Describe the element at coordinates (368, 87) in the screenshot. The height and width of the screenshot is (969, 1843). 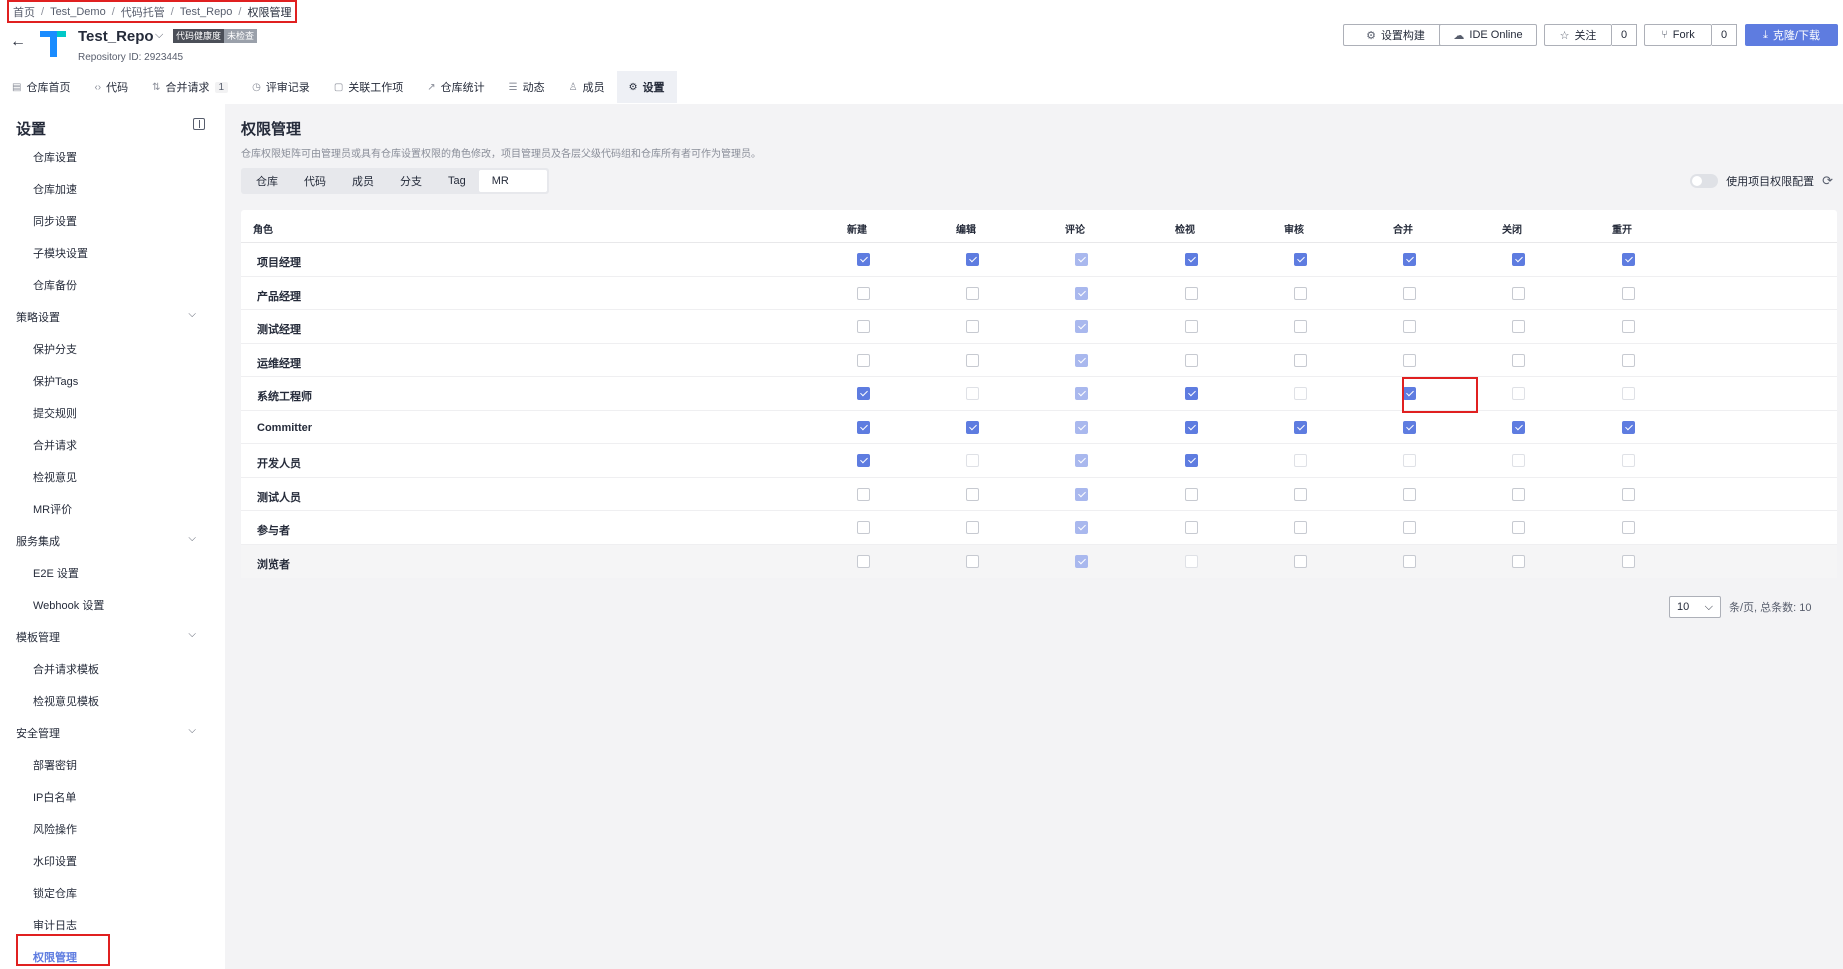
I see `tab-4: ▢ 关联工作项` at that location.